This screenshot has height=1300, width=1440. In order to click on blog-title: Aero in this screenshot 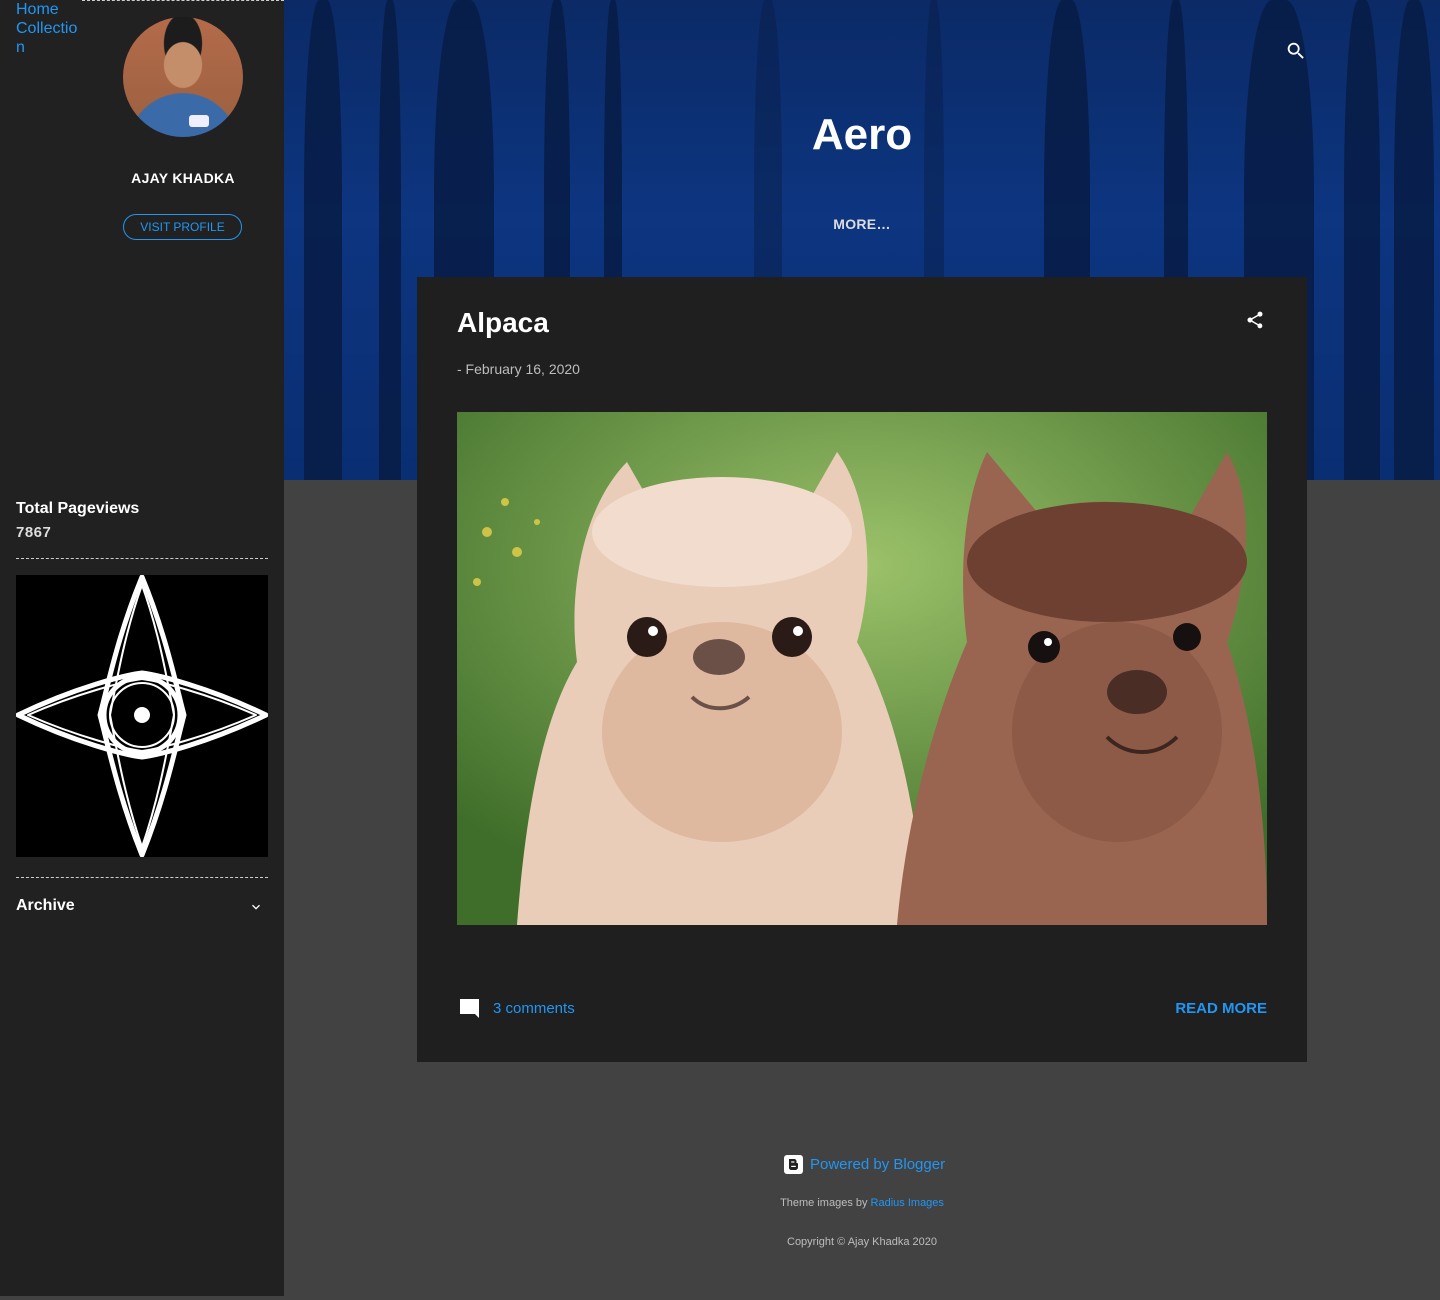, I will do `click(862, 135)`.